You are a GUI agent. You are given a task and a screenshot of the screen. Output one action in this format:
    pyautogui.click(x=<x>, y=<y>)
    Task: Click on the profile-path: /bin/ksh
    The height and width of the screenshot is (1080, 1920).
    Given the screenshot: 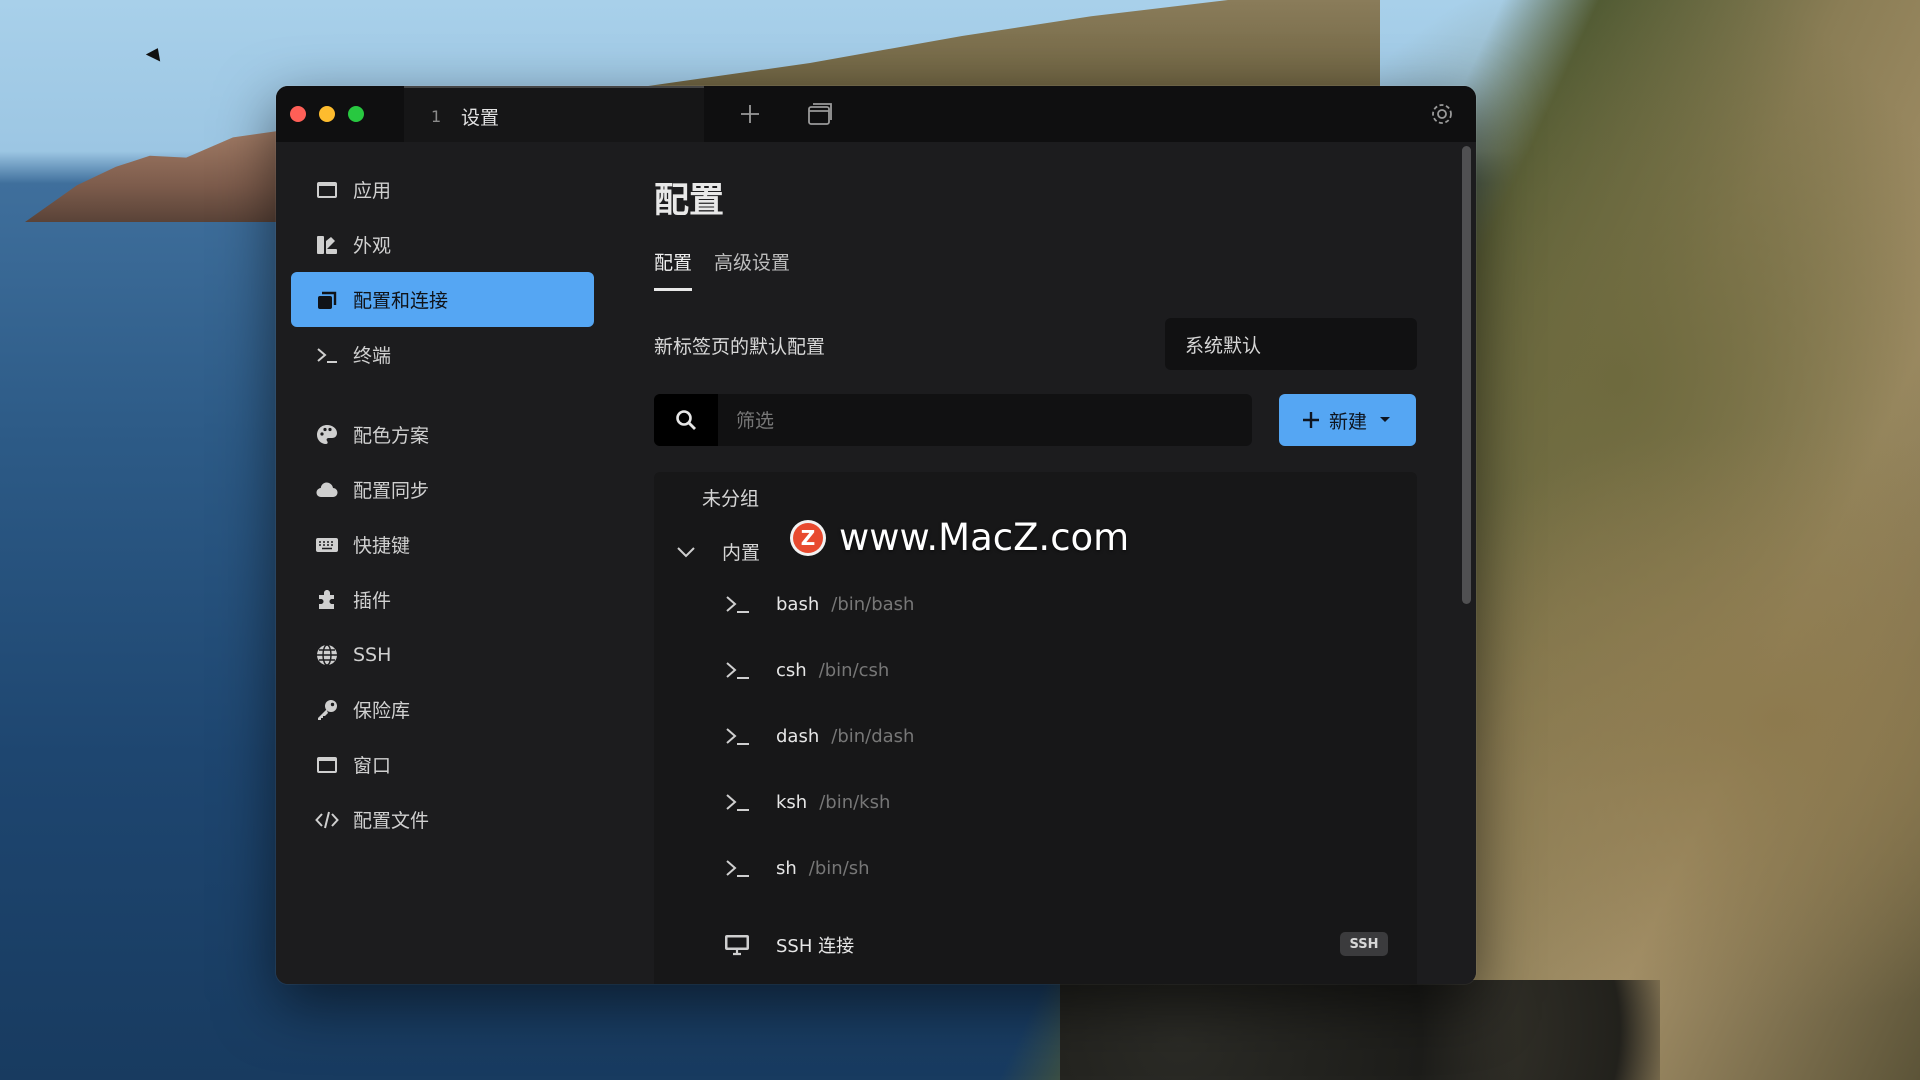 What is the action you would take?
    pyautogui.click(x=855, y=802)
    